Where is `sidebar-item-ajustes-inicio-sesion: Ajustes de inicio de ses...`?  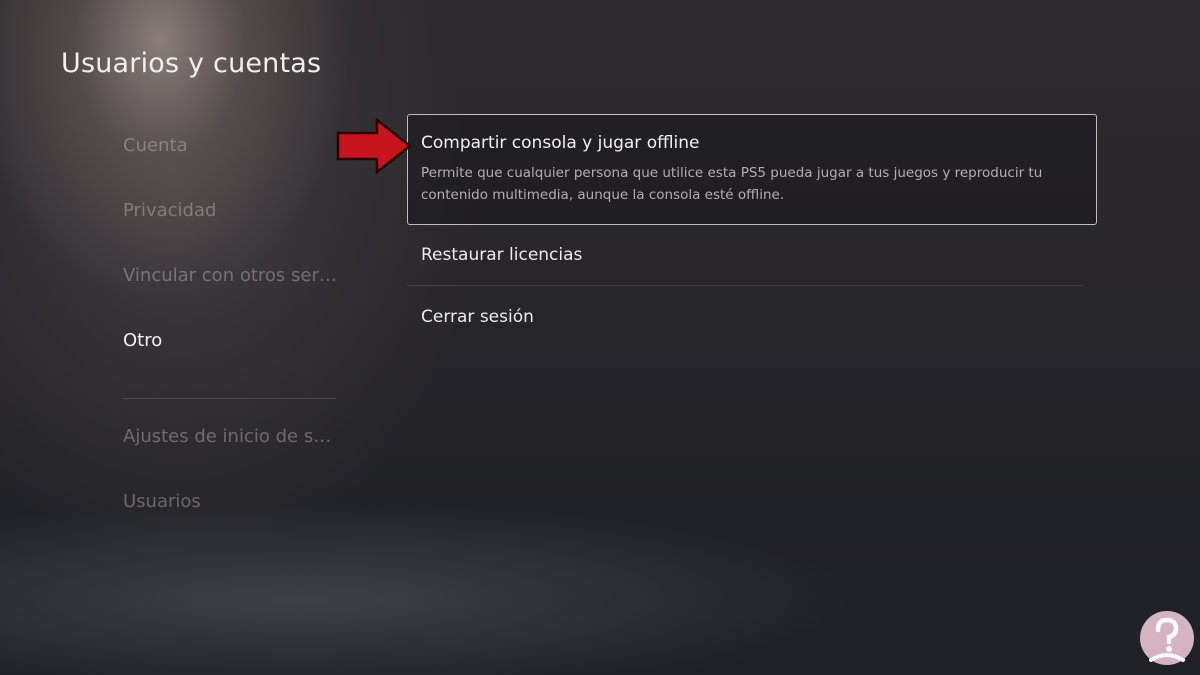
sidebar-item-ajustes-inicio-sesion: Ajustes de inicio de ses... is located at coordinates (230, 451).